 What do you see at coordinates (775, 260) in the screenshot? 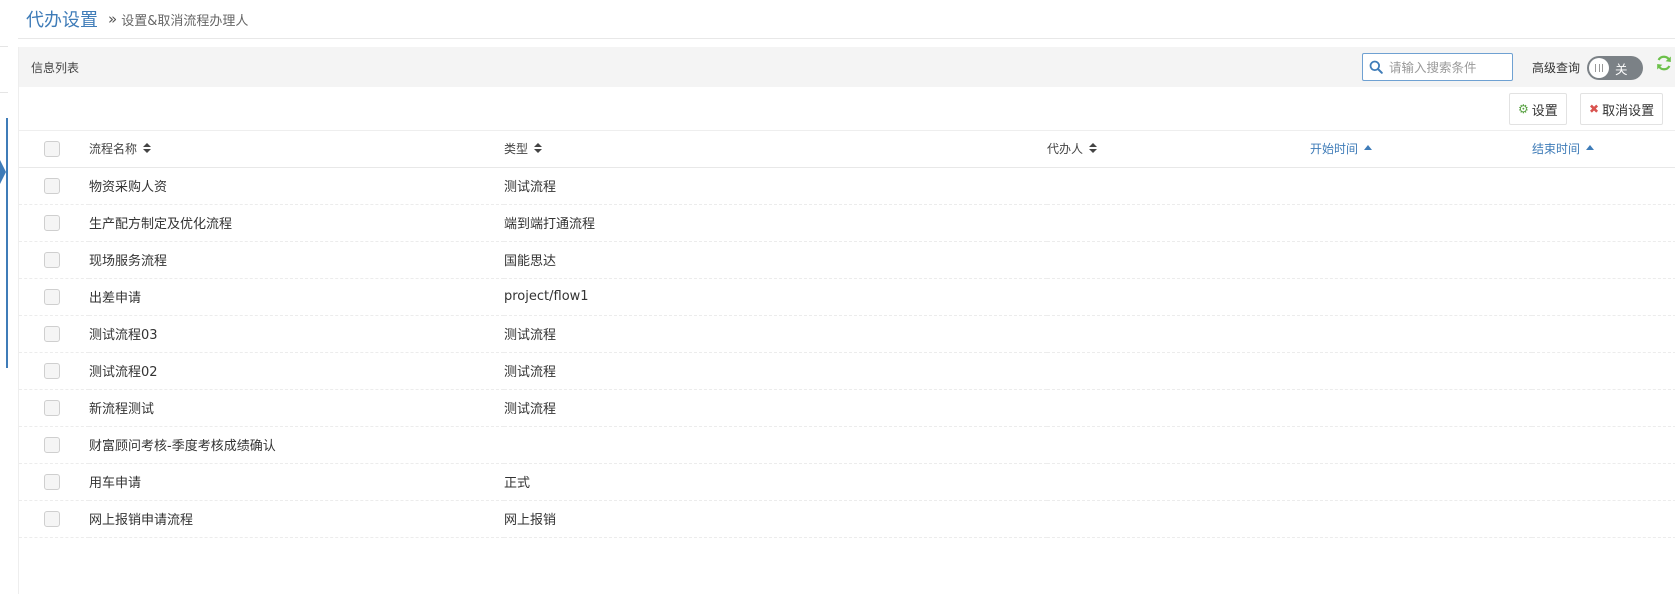
I see `cell-type: 国能思达` at bounding box center [775, 260].